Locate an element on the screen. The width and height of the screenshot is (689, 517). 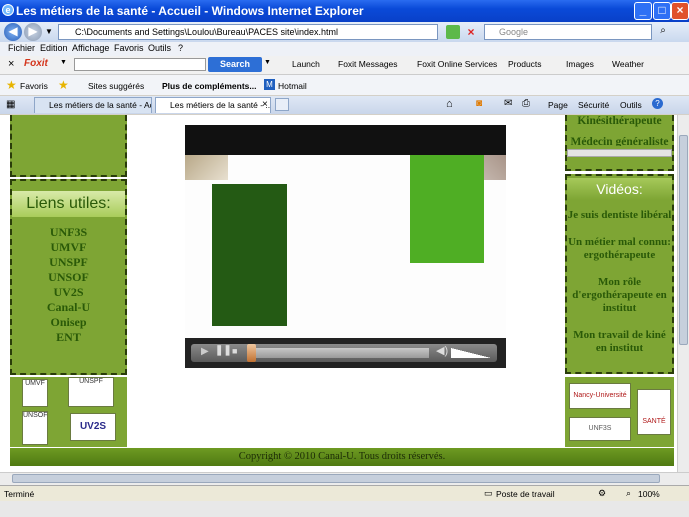
link-ent: ENT is located at coordinates (68, 337).